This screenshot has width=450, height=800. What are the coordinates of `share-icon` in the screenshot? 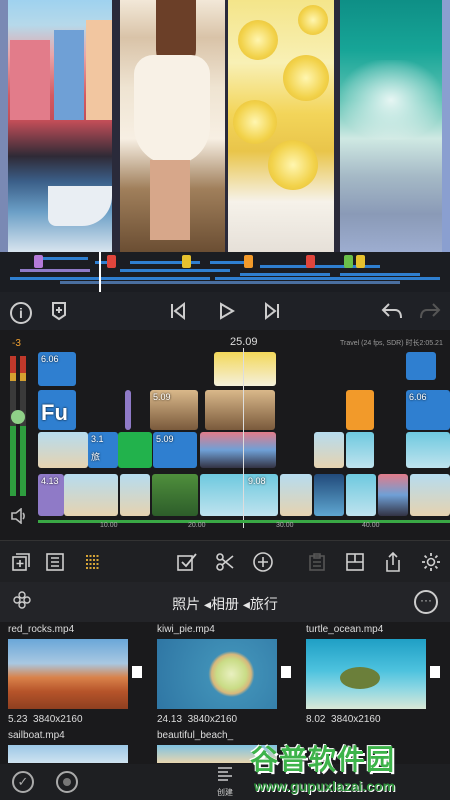 It's located at (393, 562).